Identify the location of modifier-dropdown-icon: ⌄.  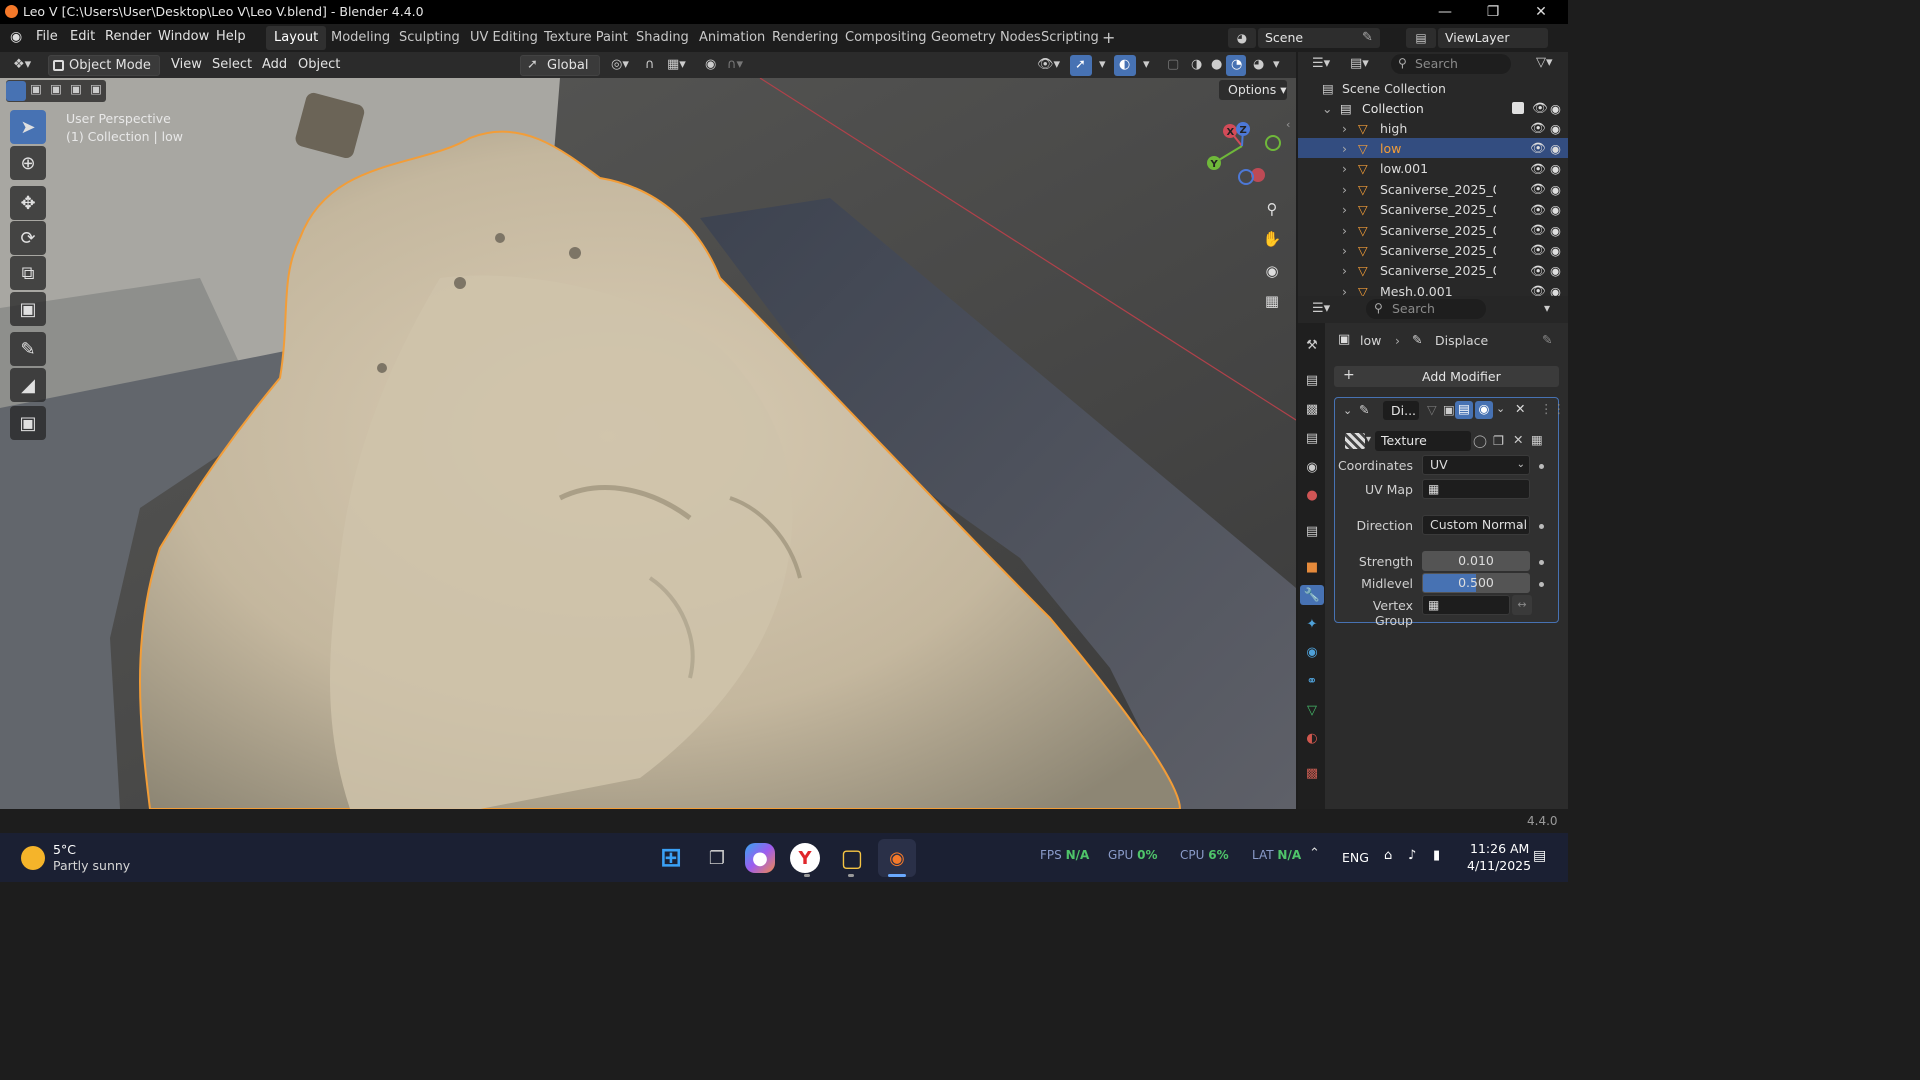
(1500, 408).